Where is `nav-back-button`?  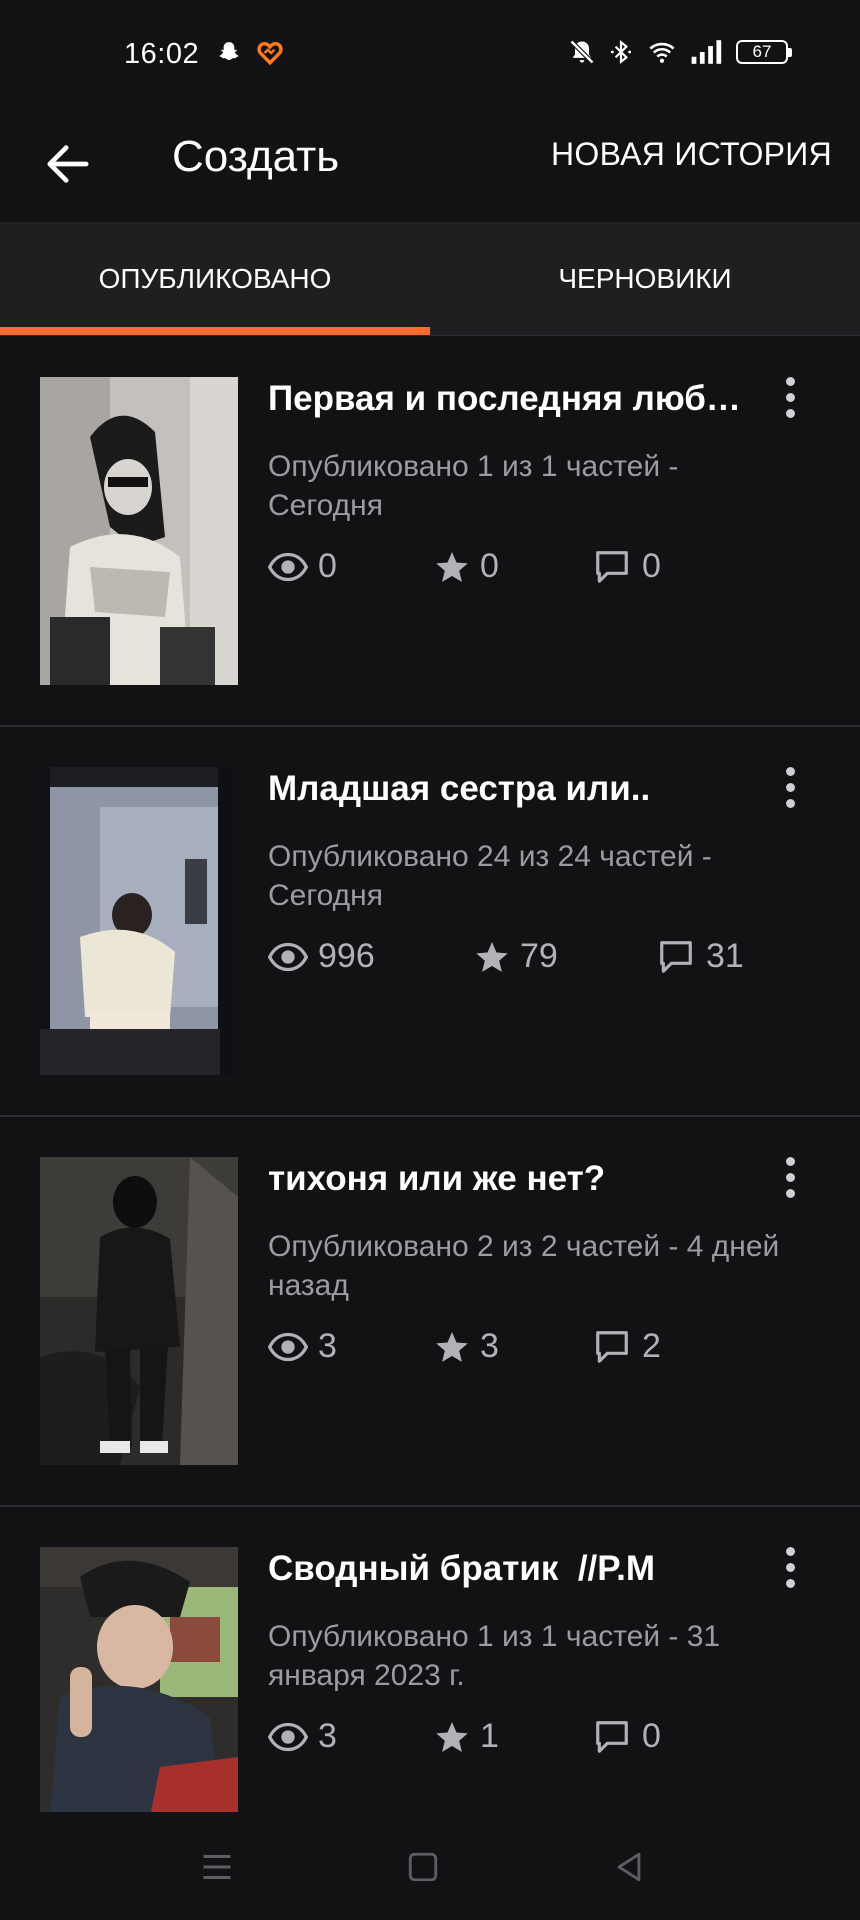
nav-back-button is located at coordinates (629, 1867).